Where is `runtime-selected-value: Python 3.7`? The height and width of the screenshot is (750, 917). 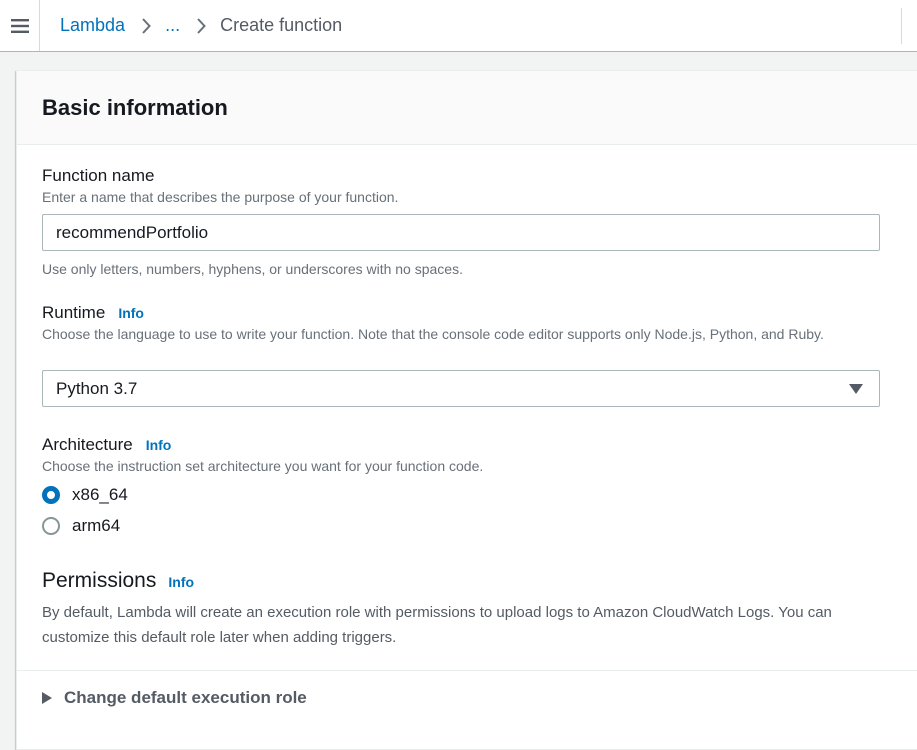 runtime-selected-value: Python 3.7 is located at coordinates (97, 388).